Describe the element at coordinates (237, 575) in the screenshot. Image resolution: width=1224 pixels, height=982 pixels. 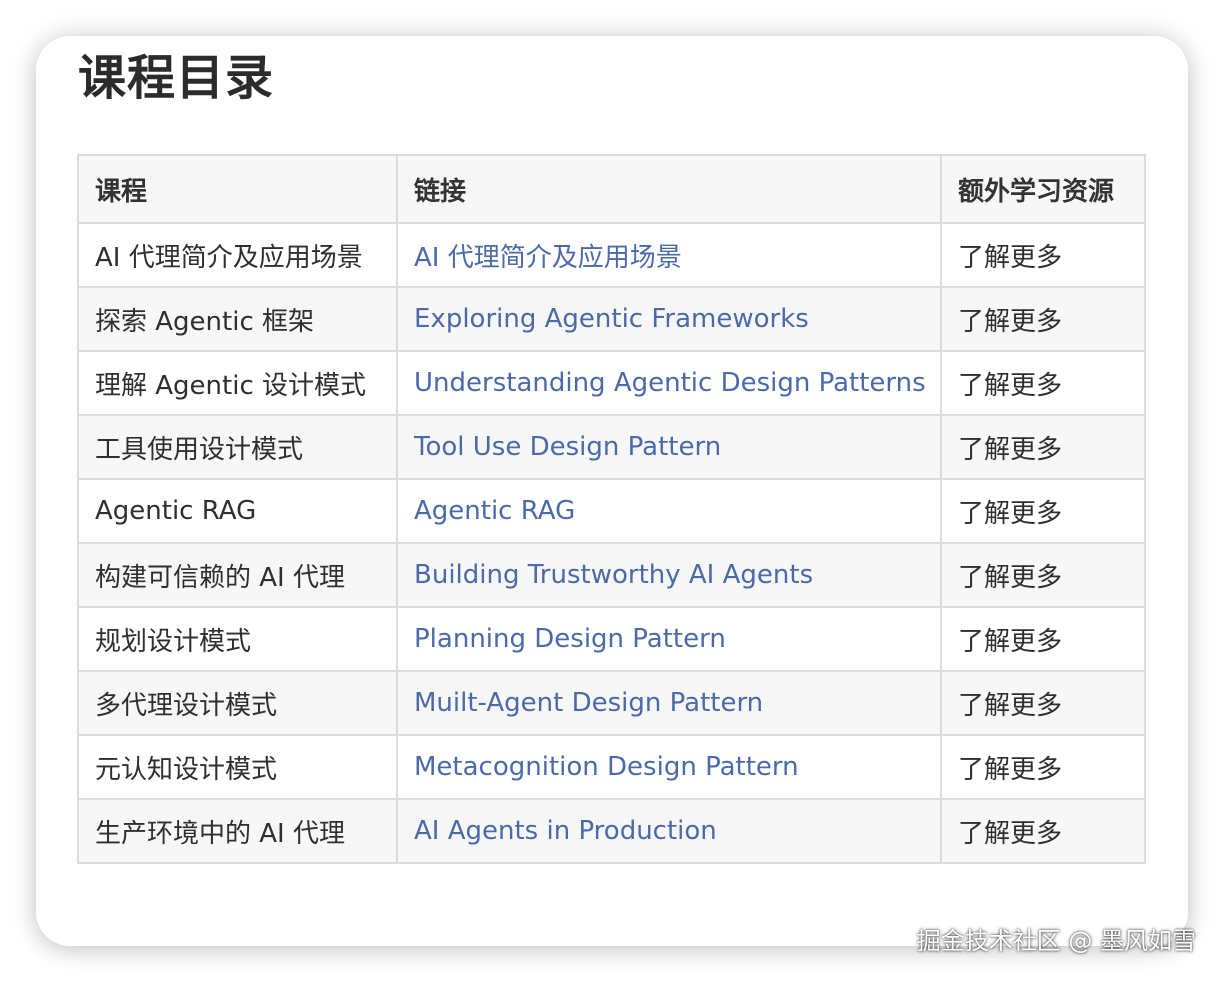
I see `course-name: 构建可信赖的 AI 代理` at that location.